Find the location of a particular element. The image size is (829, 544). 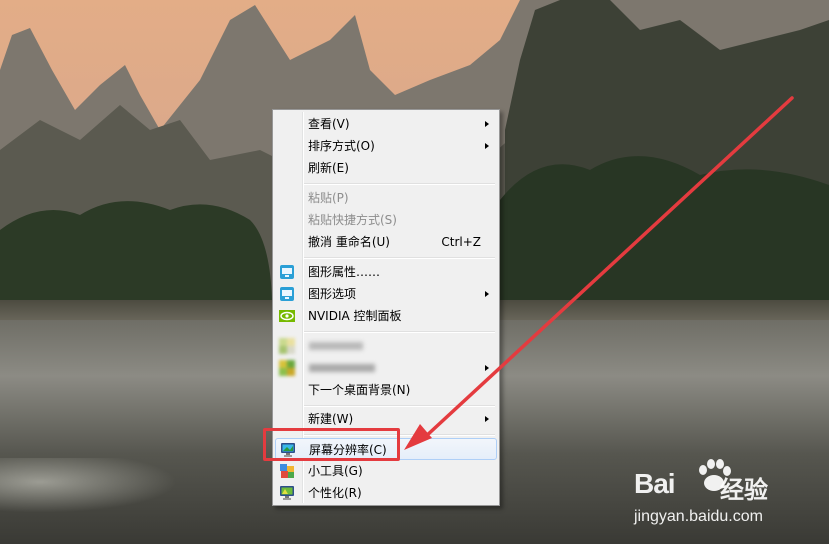

watermark-brand: Bai is located at coordinates (655, 483).